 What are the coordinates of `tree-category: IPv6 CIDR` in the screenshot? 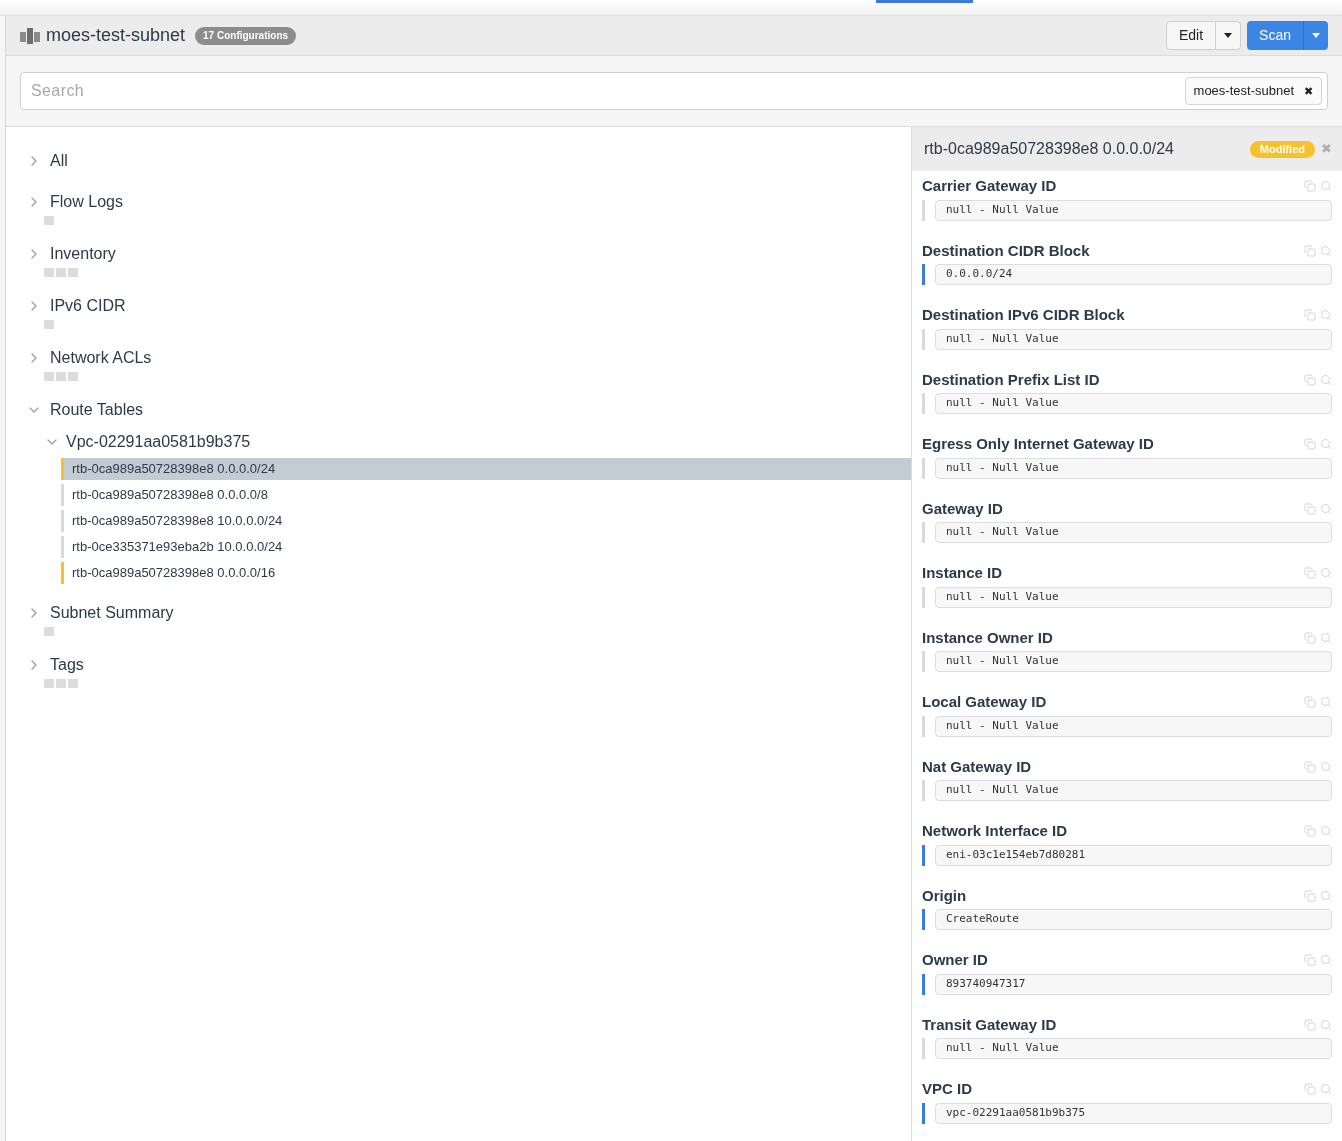 It's located at (88, 306).